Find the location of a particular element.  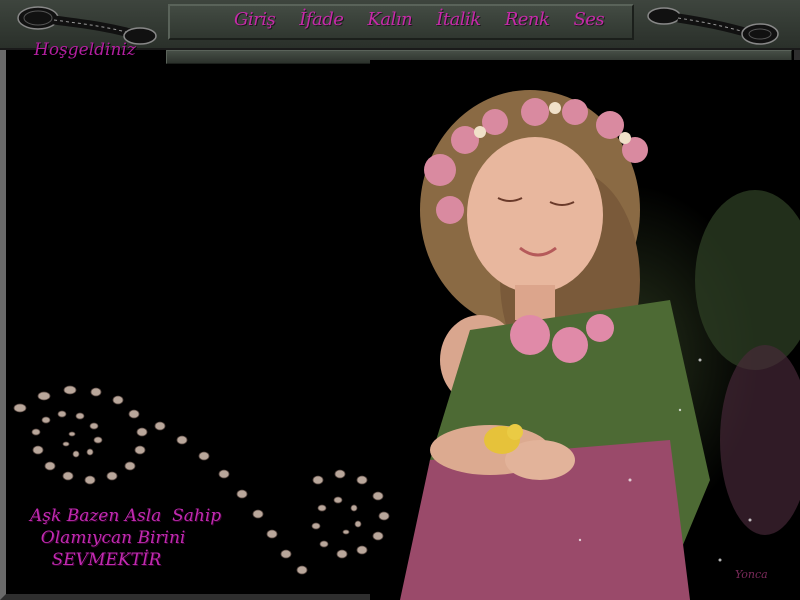

top-menu: Giriş İfade Kalın İtalik Renk Ses is located at coordinates (419, 24).